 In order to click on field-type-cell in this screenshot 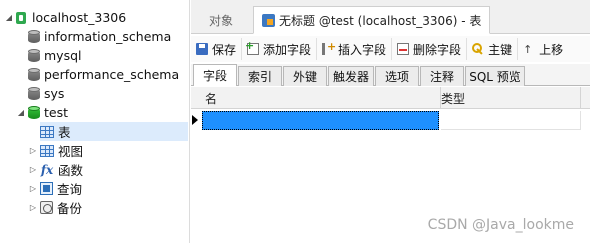, I will do `click(511, 120)`.